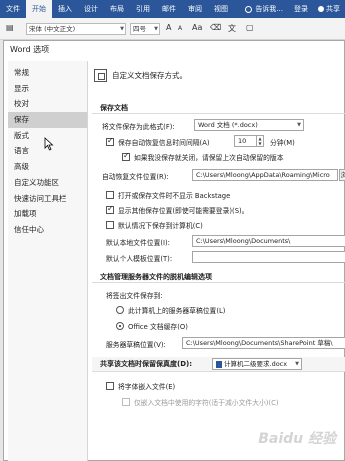 The width and height of the screenshot is (345, 461). I want to click on paste-icon: ▤, so click(10, 27).